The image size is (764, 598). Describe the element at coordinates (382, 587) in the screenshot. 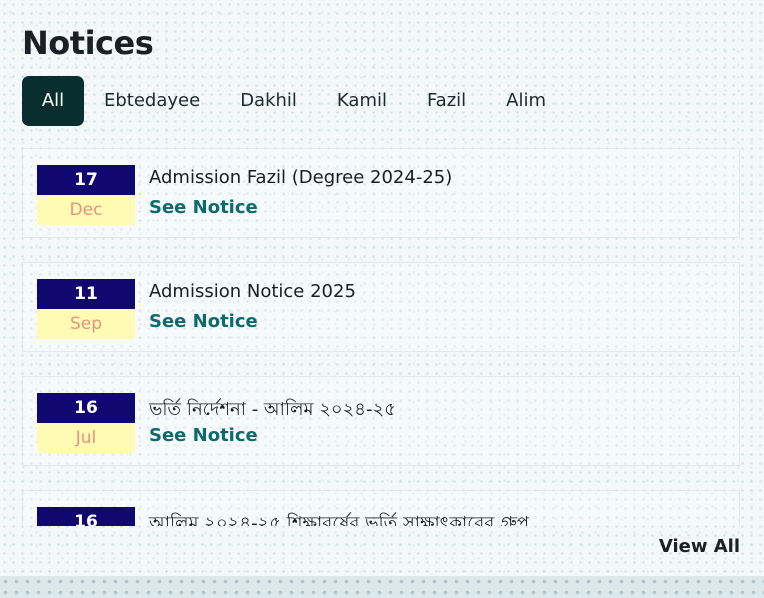

I see `decorative-footer-strip` at that location.